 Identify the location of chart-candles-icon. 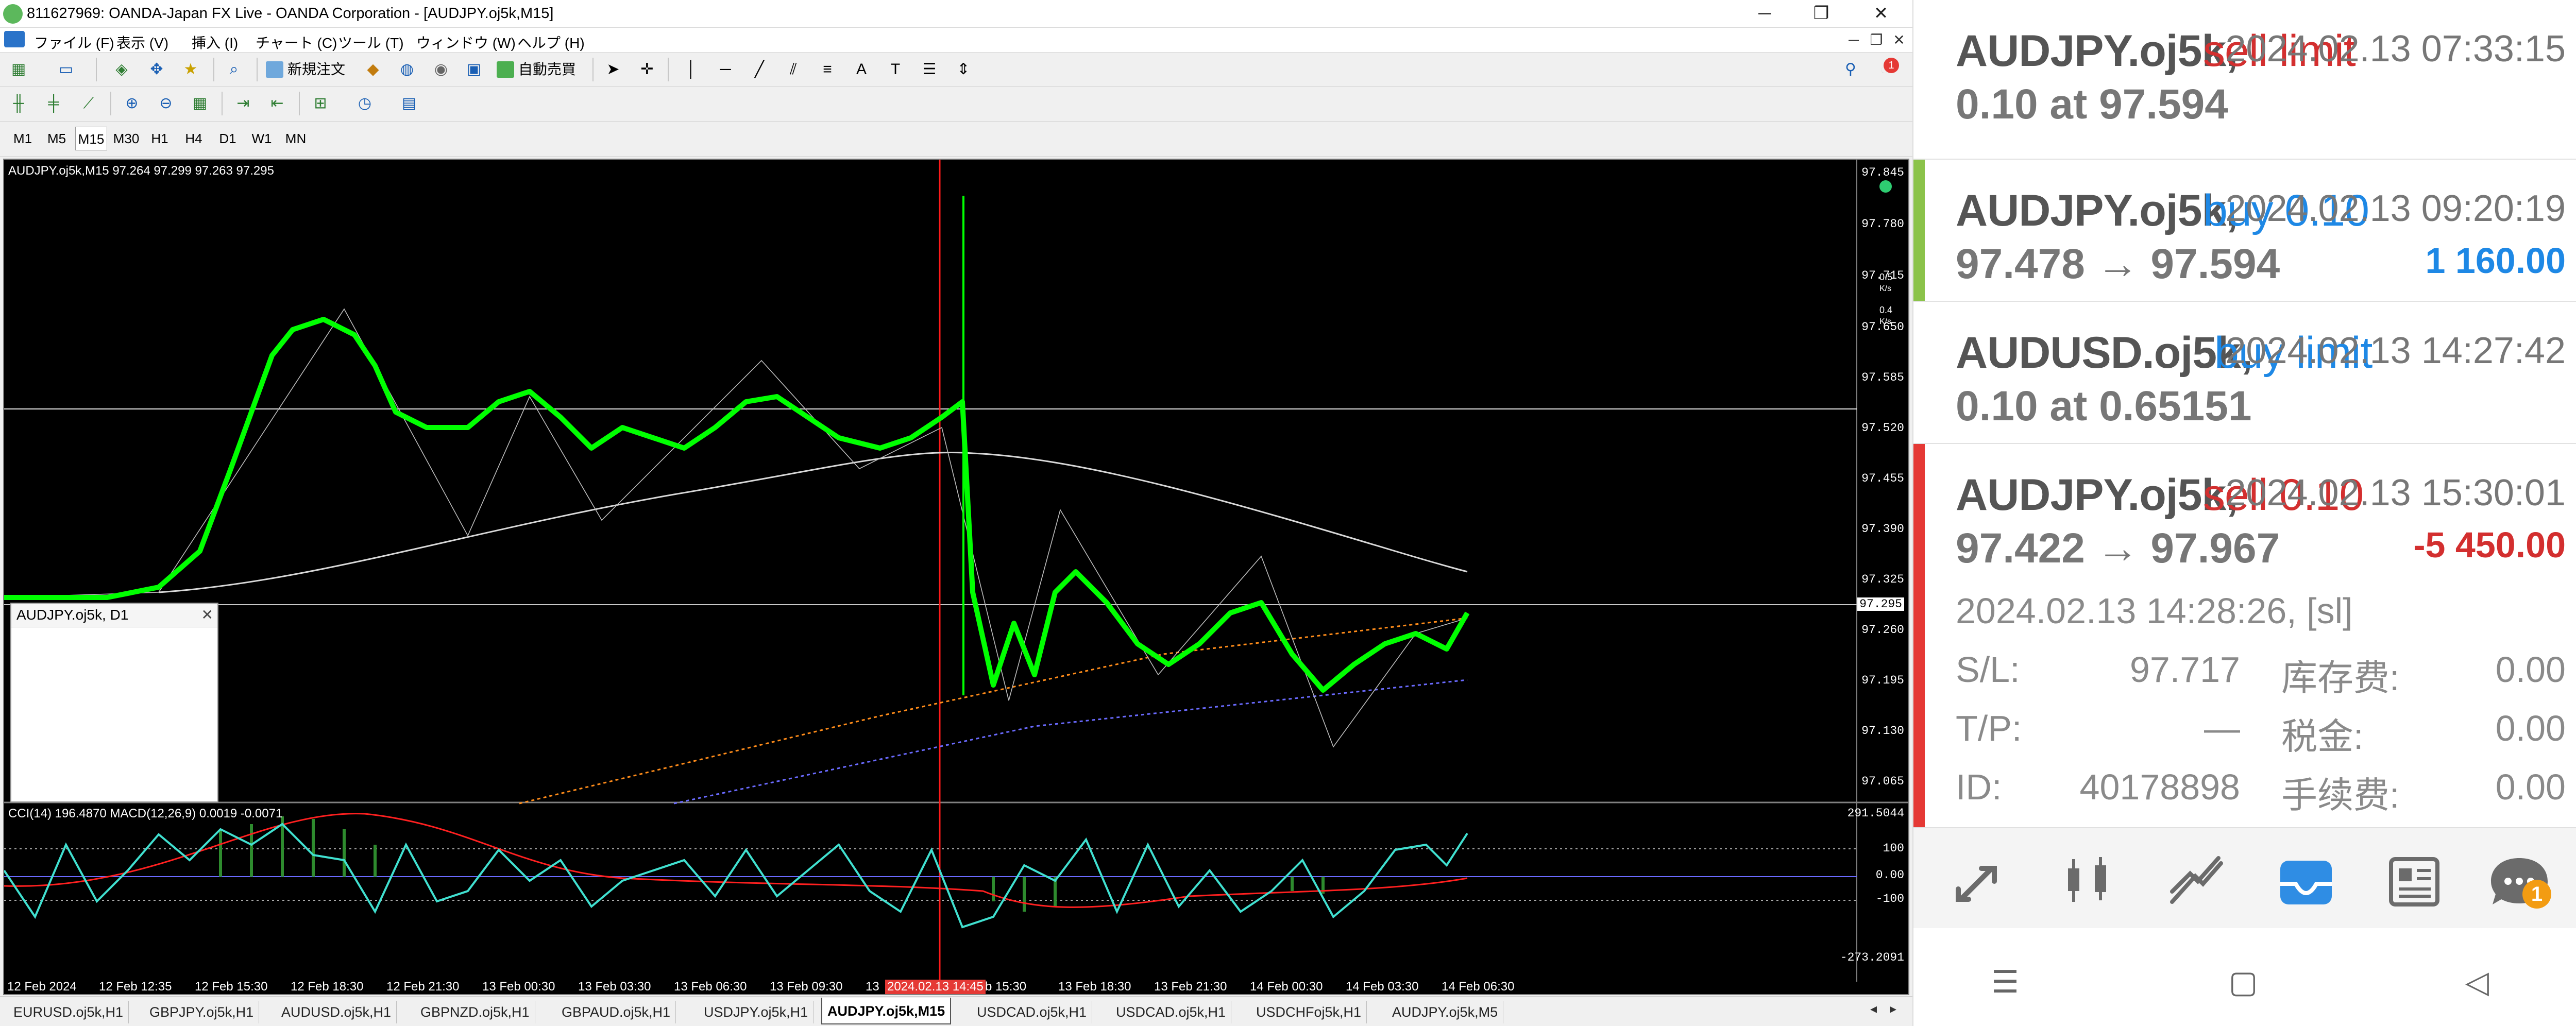
(2090, 881).